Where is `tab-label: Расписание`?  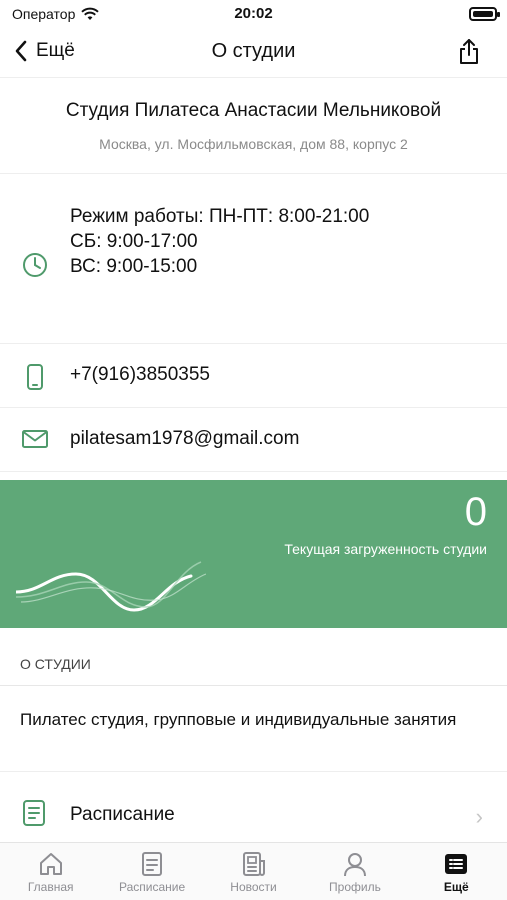 tab-label: Расписание is located at coordinates (152, 887).